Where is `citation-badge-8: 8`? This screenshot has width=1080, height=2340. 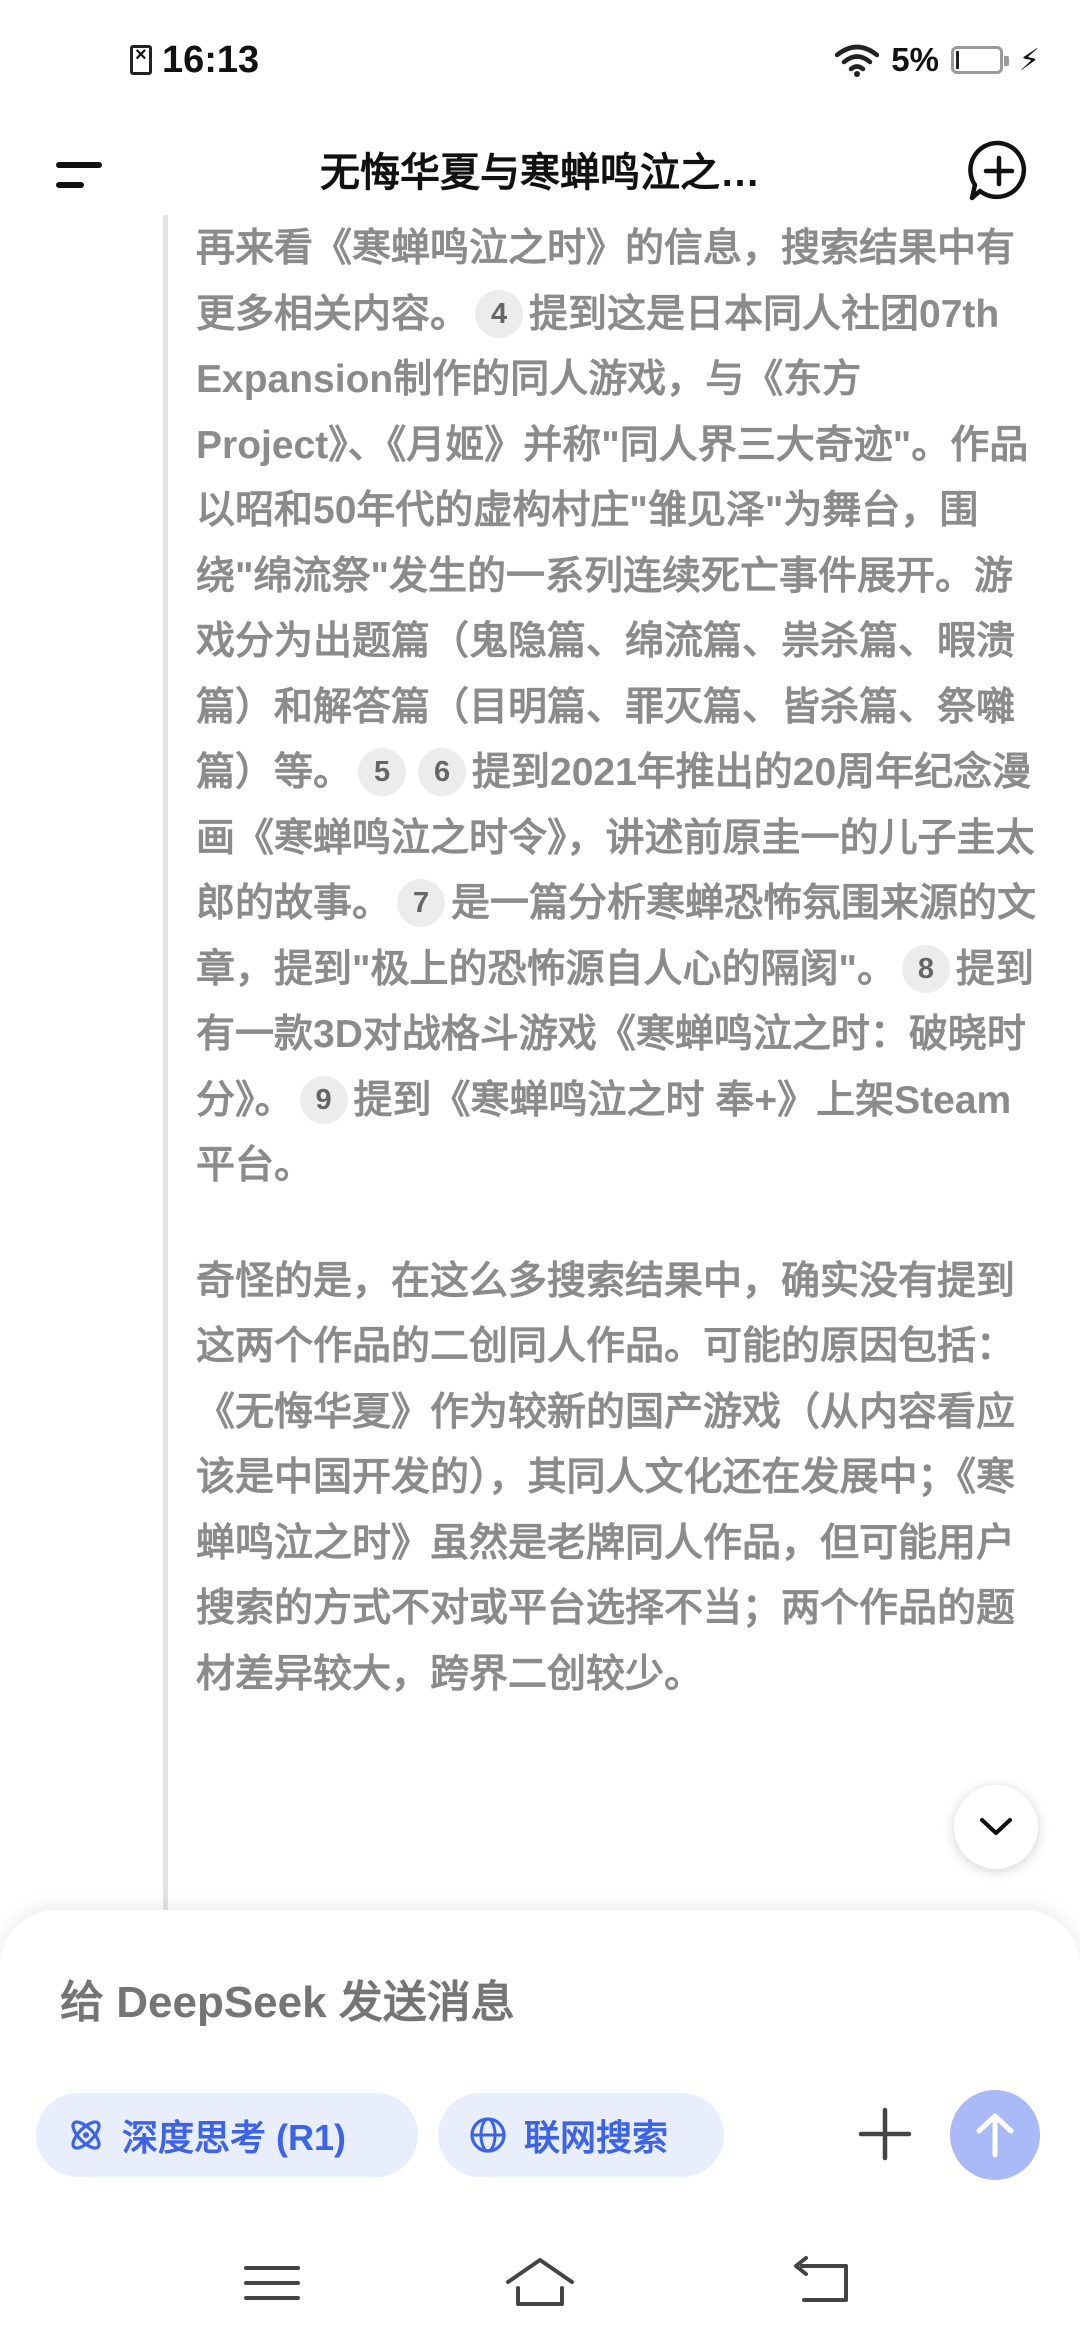 citation-badge-8: 8 is located at coordinates (925, 968).